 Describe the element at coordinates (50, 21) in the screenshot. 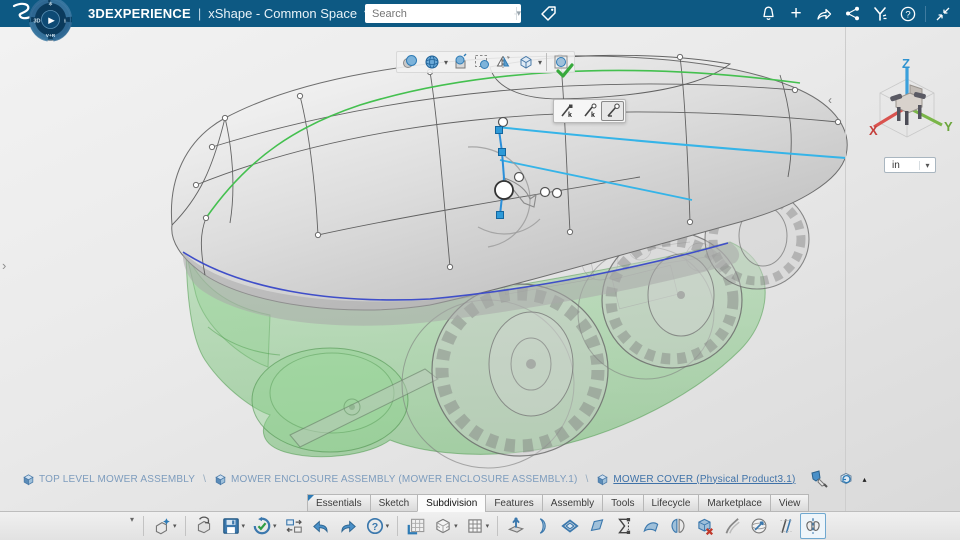

I see `3dexperience-compass: ▶ 3D V+R ✻ ℹ` at that location.